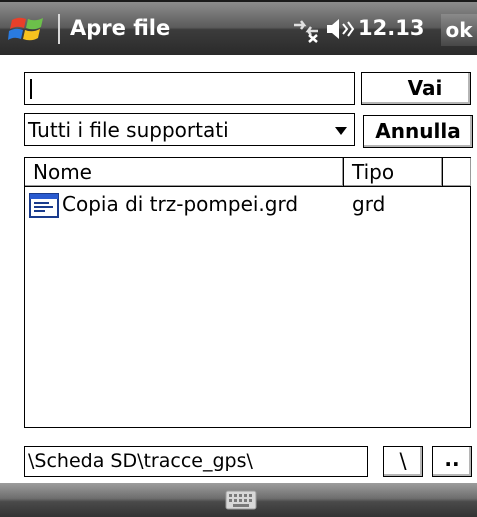  What do you see at coordinates (393, 172) in the screenshot?
I see `column-header-type: Tipo` at bounding box center [393, 172].